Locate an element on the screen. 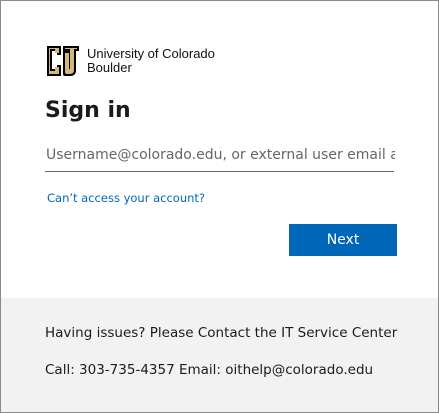  username-input is located at coordinates (220, 155).